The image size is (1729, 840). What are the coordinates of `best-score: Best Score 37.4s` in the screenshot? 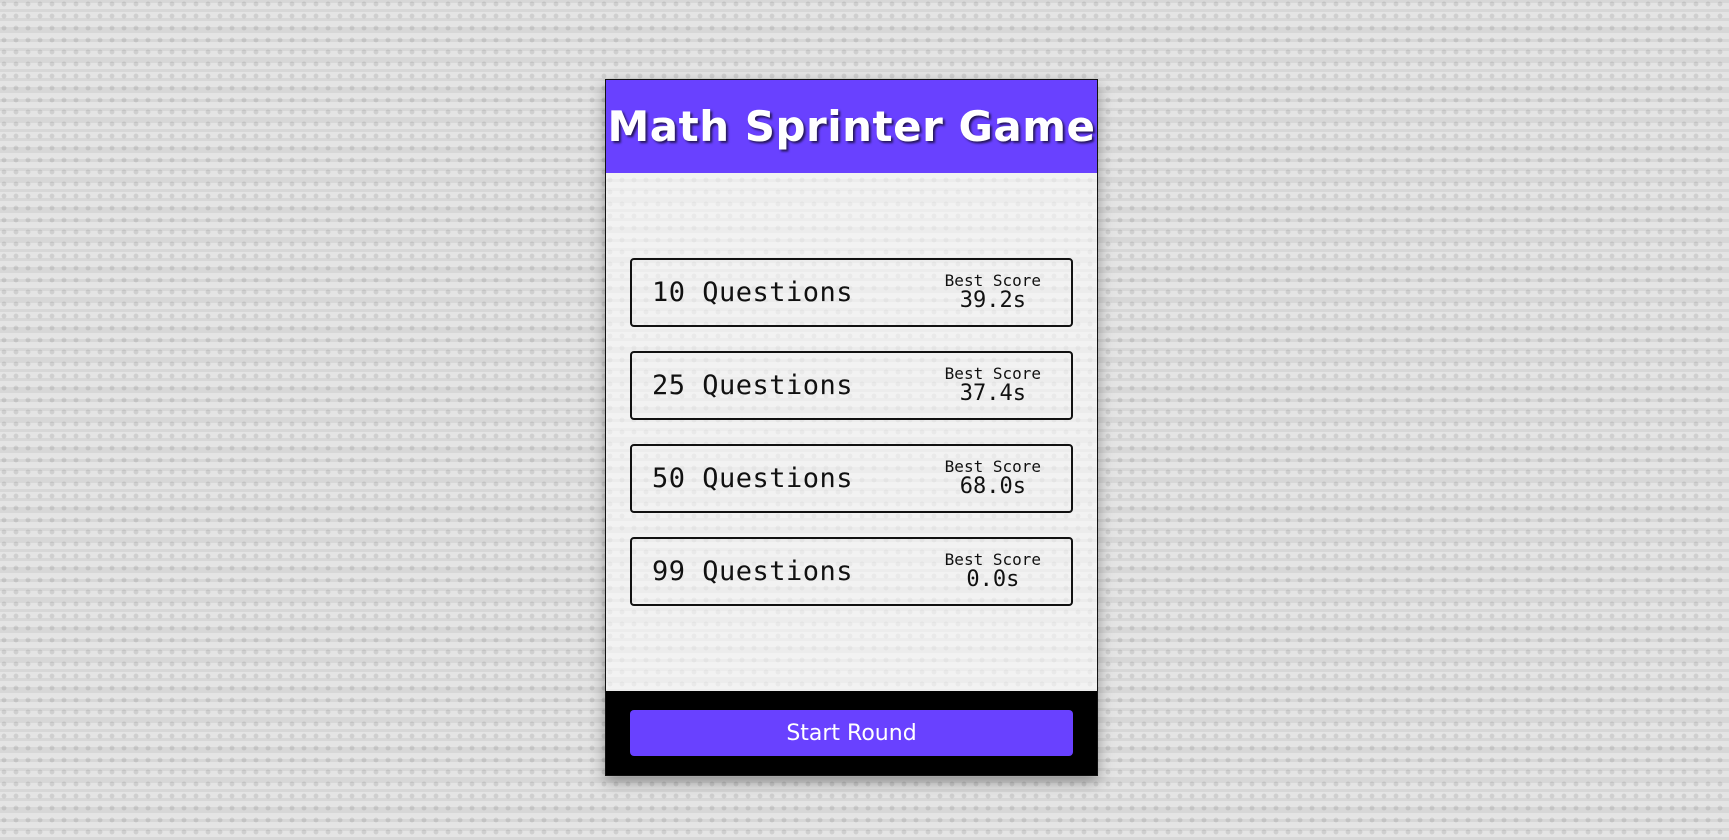 It's located at (992, 385).